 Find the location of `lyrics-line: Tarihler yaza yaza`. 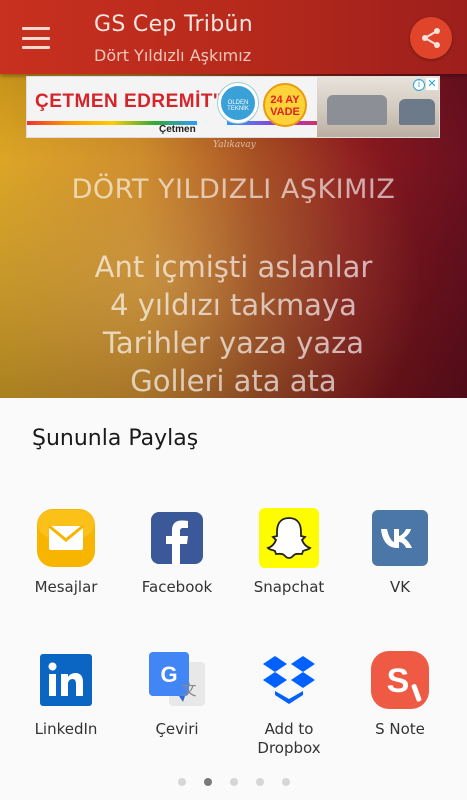

lyrics-line: Tarihler yaza yaza is located at coordinates (233, 343).